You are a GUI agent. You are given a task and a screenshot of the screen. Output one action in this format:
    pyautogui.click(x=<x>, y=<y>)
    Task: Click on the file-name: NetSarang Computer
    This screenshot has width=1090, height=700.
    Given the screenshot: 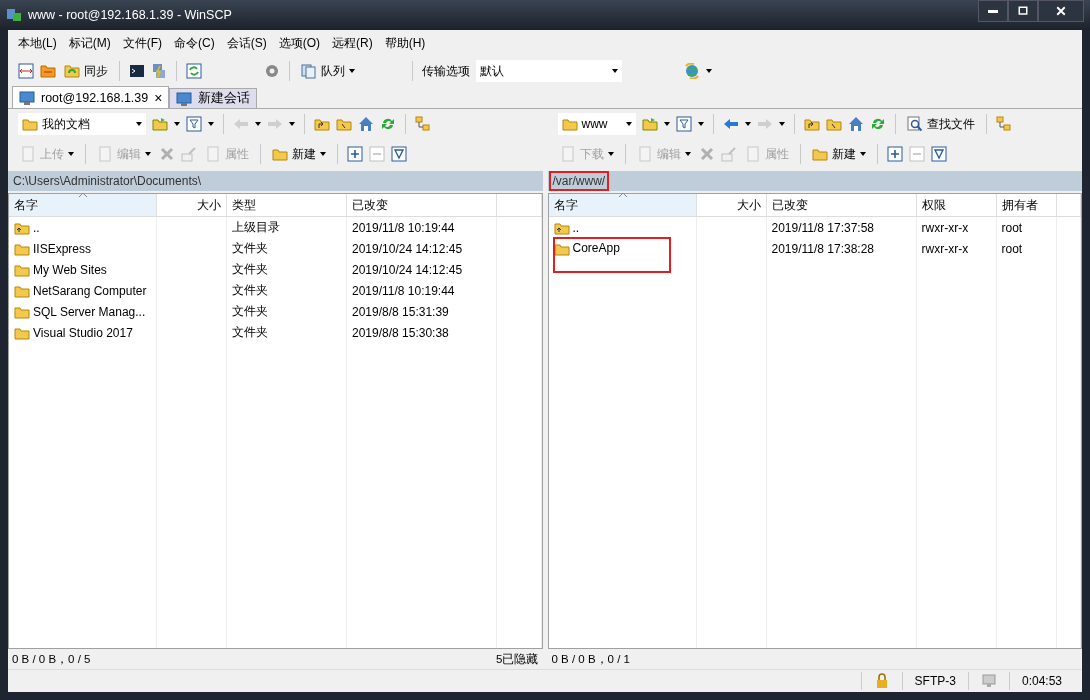 What is the action you would take?
    pyautogui.click(x=80, y=290)
    